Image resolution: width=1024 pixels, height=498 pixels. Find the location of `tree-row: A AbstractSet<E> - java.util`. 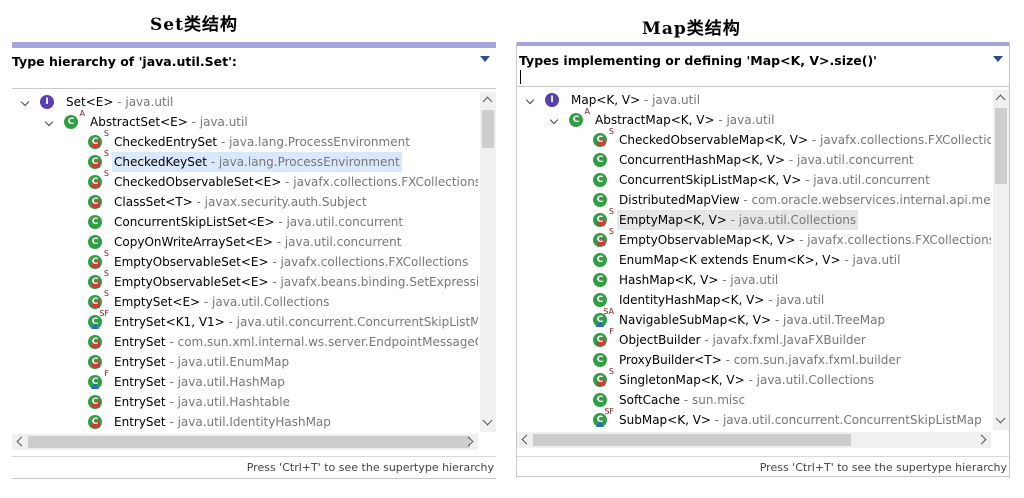

tree-row: A AbstractSet<E> - java.util is located at coordinates (147, 120).